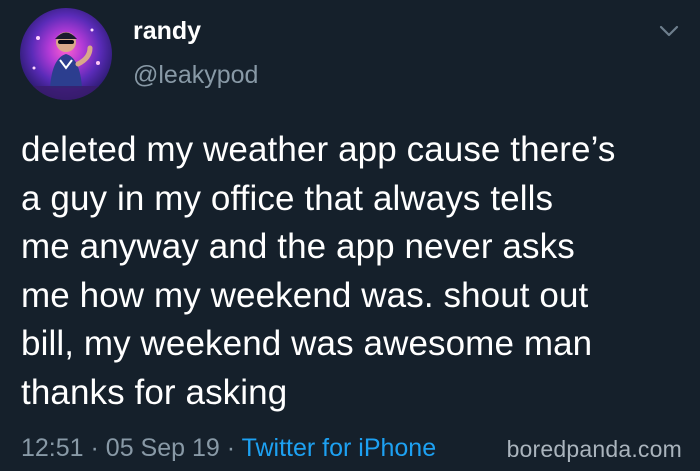  What do you see at coordinates (163, 448) in the screenshot?
I see `tweet-date: 05 Sep 19` at bounding box center [163, 448].